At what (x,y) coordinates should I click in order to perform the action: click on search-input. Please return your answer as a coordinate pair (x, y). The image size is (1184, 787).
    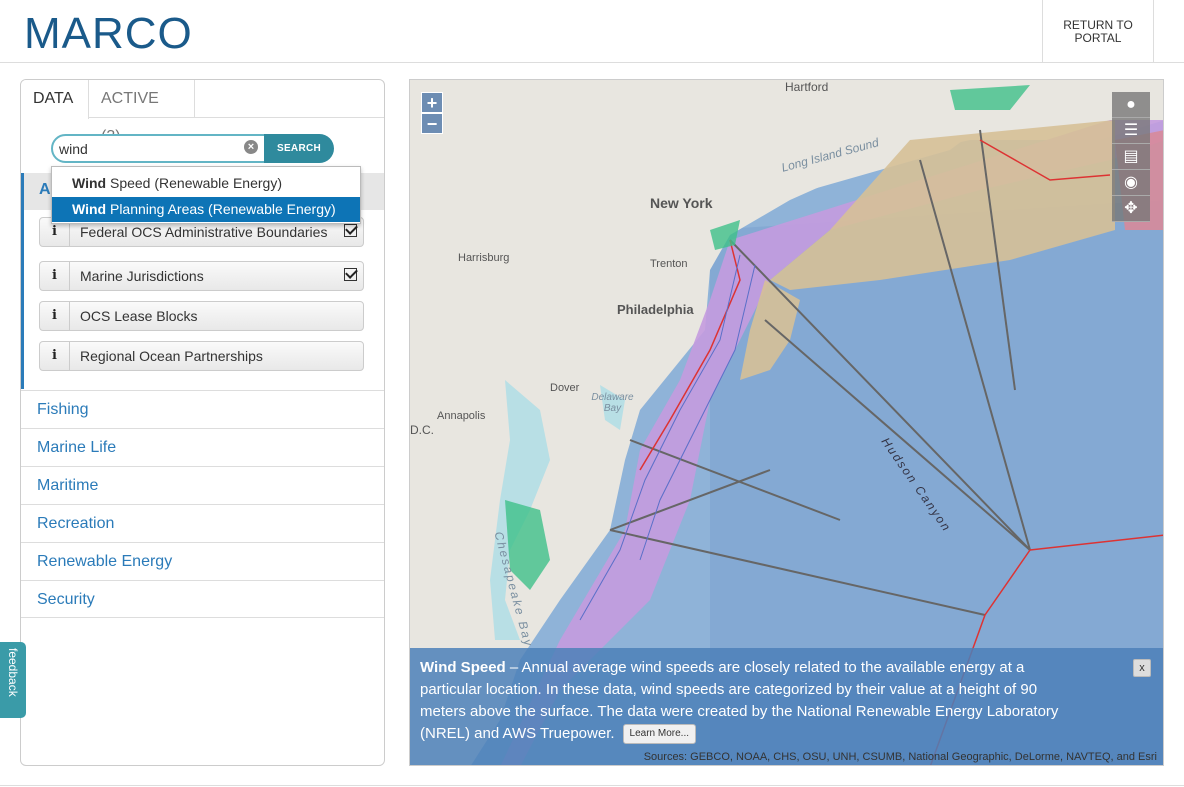
    Looking at the image, I should click on (159, 148).